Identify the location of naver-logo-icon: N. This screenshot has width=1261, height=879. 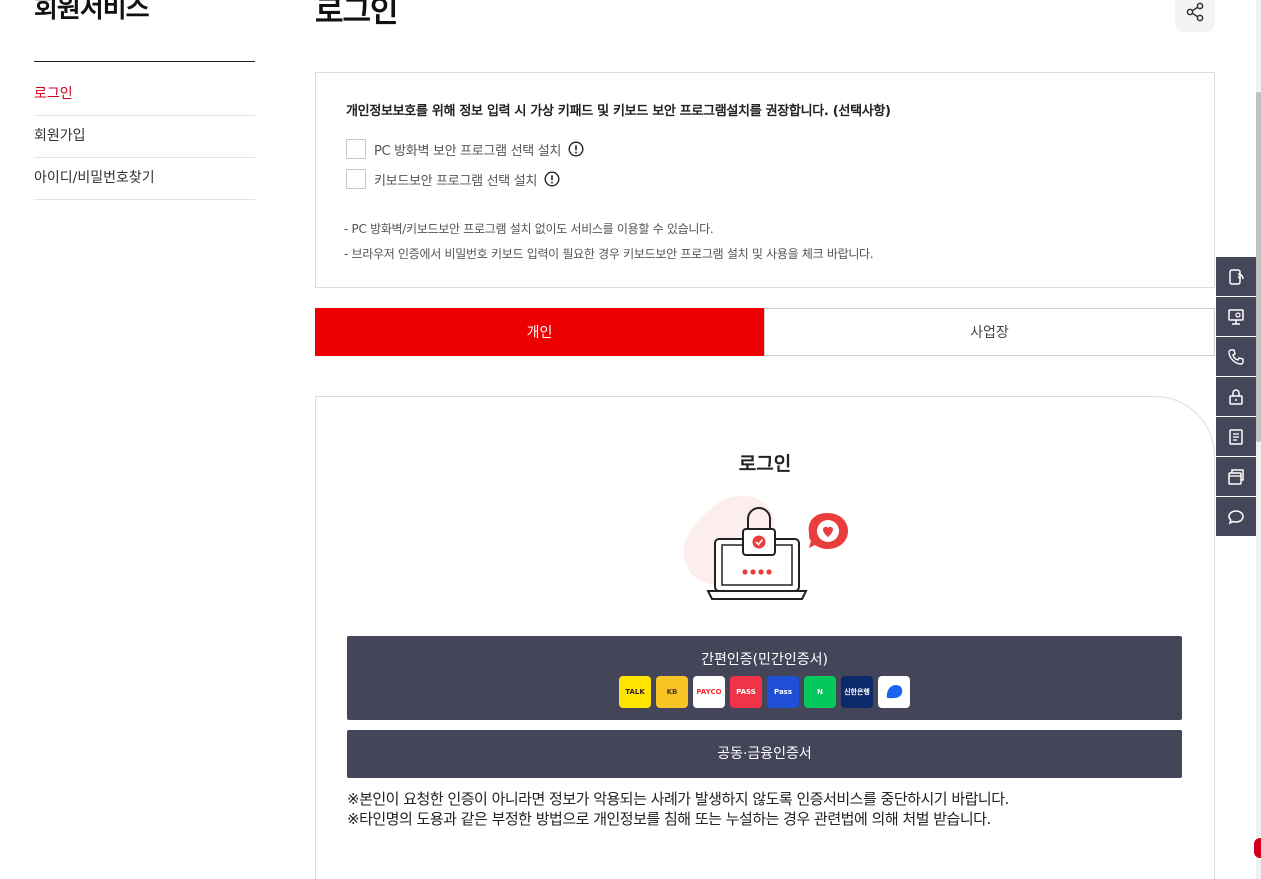
(820, 692).